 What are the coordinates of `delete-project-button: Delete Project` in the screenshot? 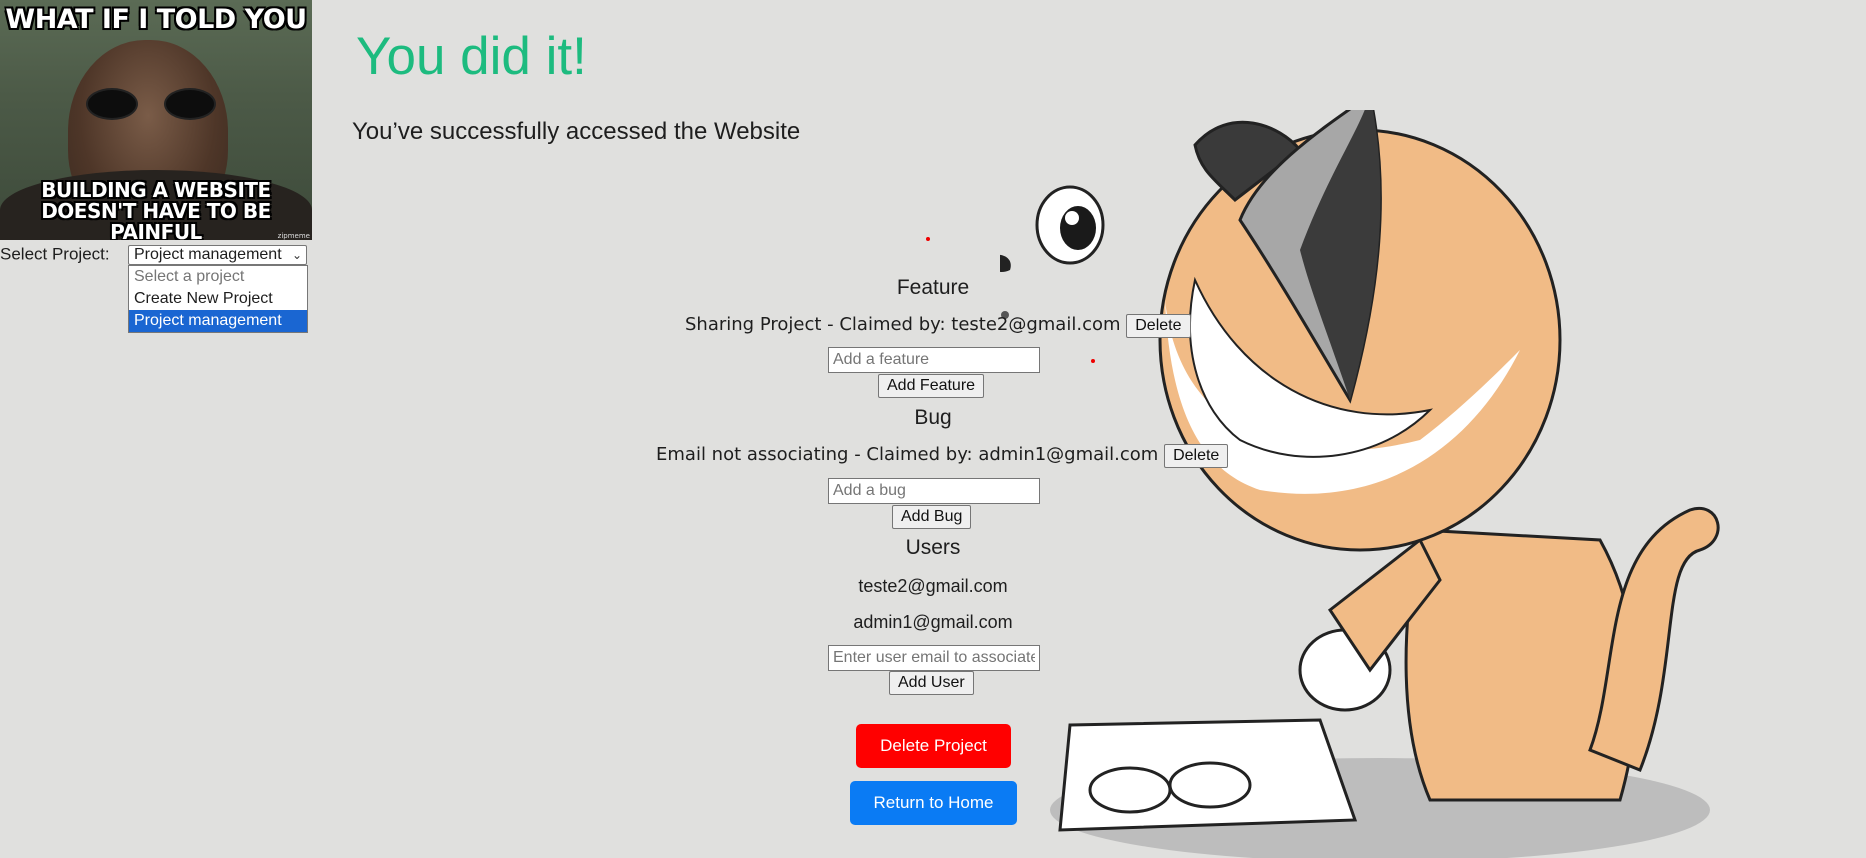 It's located at (933, 746).